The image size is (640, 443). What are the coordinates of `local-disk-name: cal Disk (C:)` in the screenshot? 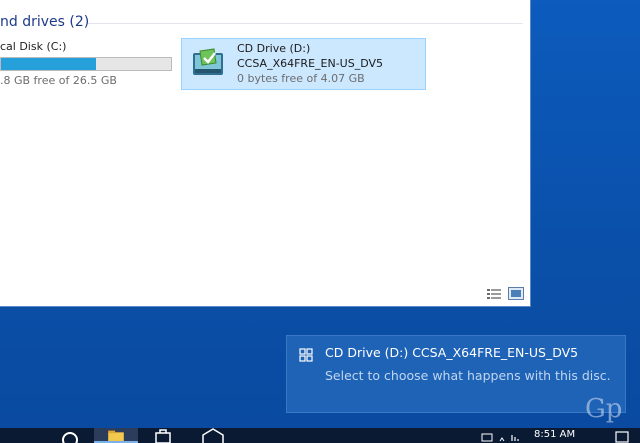 It's located at (33, 46).